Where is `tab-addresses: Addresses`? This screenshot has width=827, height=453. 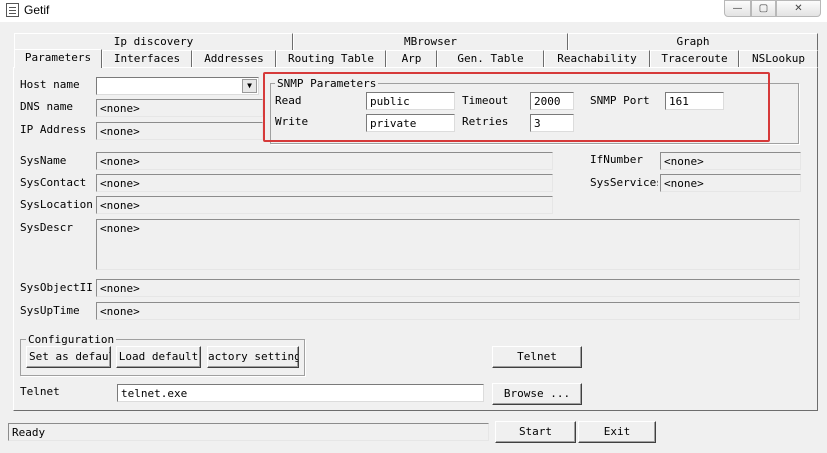 tab-addresses: Addresses is located at coordinates (234, 58).